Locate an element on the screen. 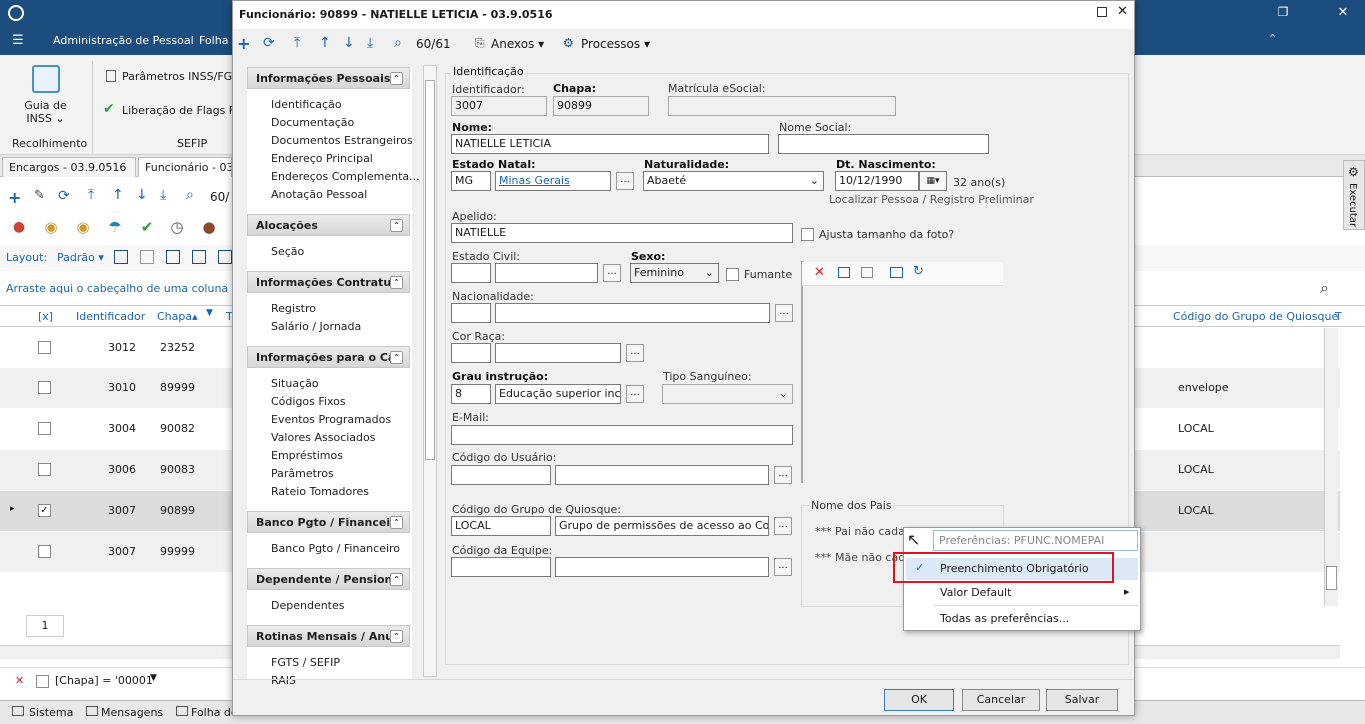 Image resolution: width=1365 pixels, height=724 pixels. grid-search-icon: ⌕ is located at coordinates (1324, 288).